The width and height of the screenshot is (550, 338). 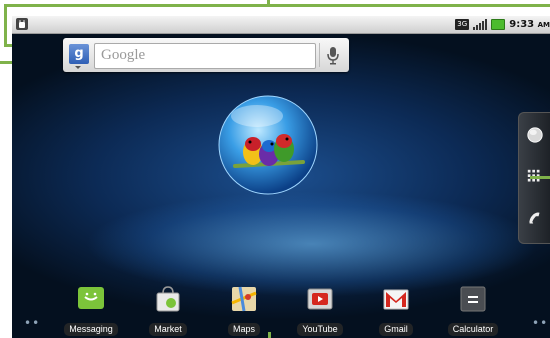 What do you see at coordinates (244, 299) in the screenshot?
I see `maps-icon` at bounding box center [244, 299].